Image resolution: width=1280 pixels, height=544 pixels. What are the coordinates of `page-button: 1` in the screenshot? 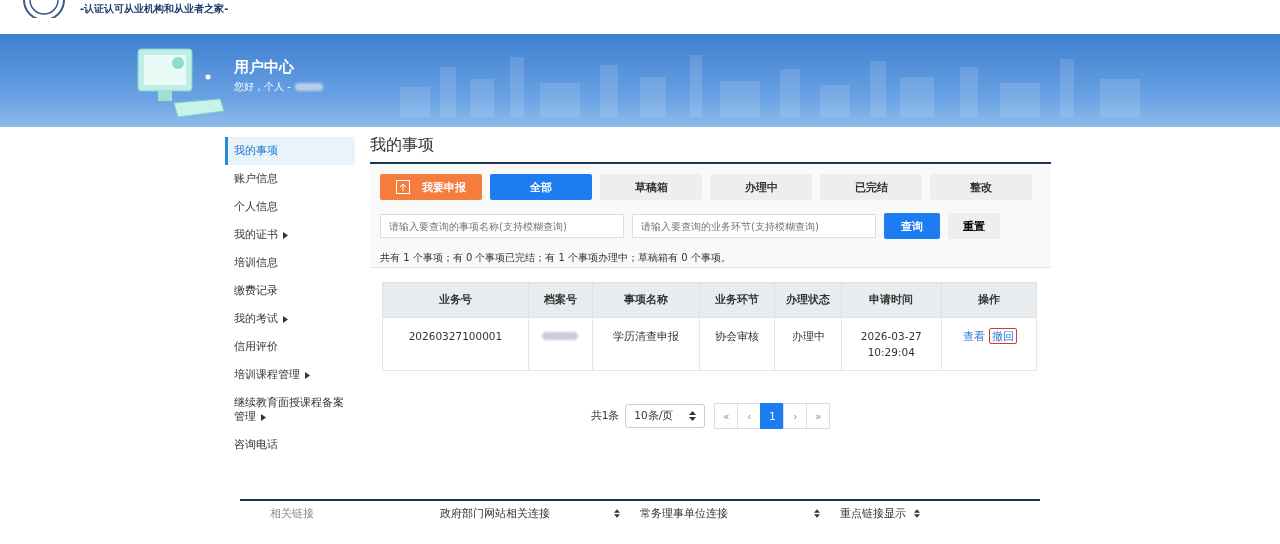 It's located at (772, 416).